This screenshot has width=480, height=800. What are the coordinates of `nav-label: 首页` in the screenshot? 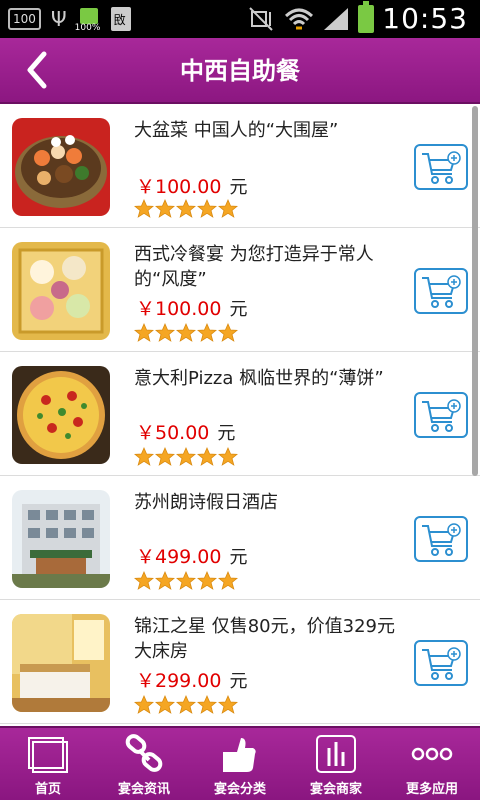 It's located at (47, 789).